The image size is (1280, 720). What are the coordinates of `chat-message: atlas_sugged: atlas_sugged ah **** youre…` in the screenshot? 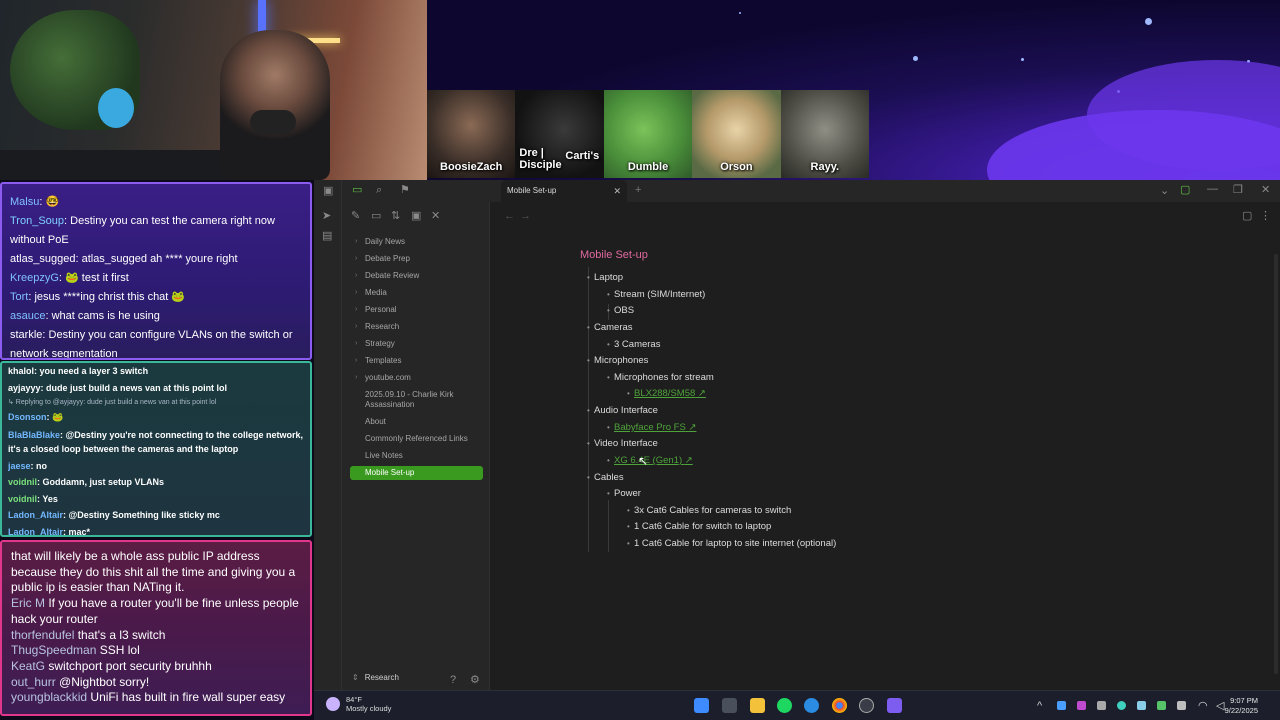 It's located at (124, 259).